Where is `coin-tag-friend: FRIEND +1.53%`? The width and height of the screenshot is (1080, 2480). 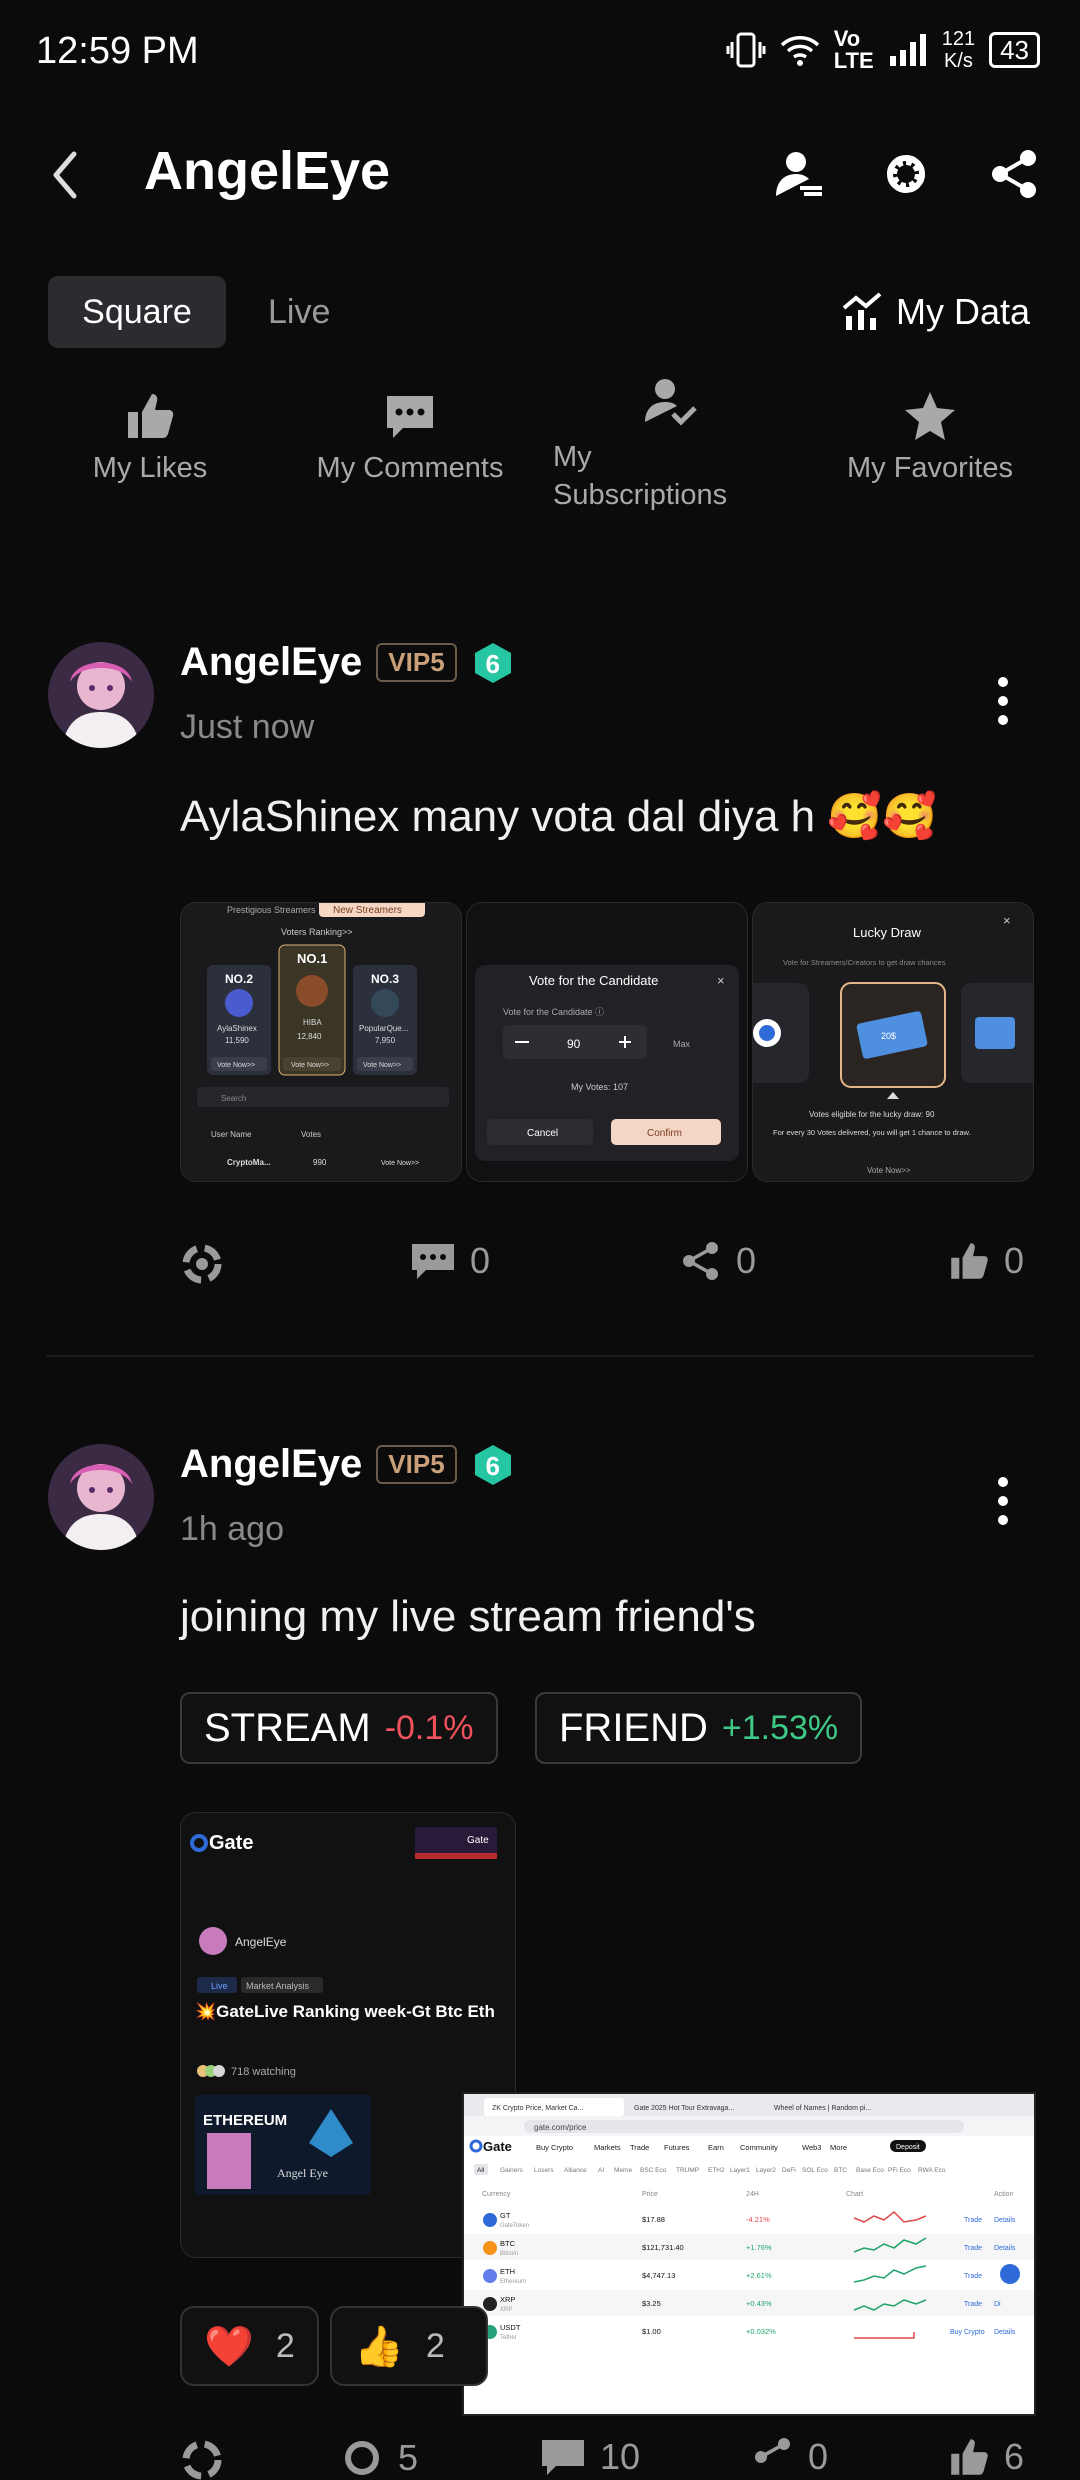 coin-tag-friend: FRIEND +1.53% is located at coordinates (699, 1728).